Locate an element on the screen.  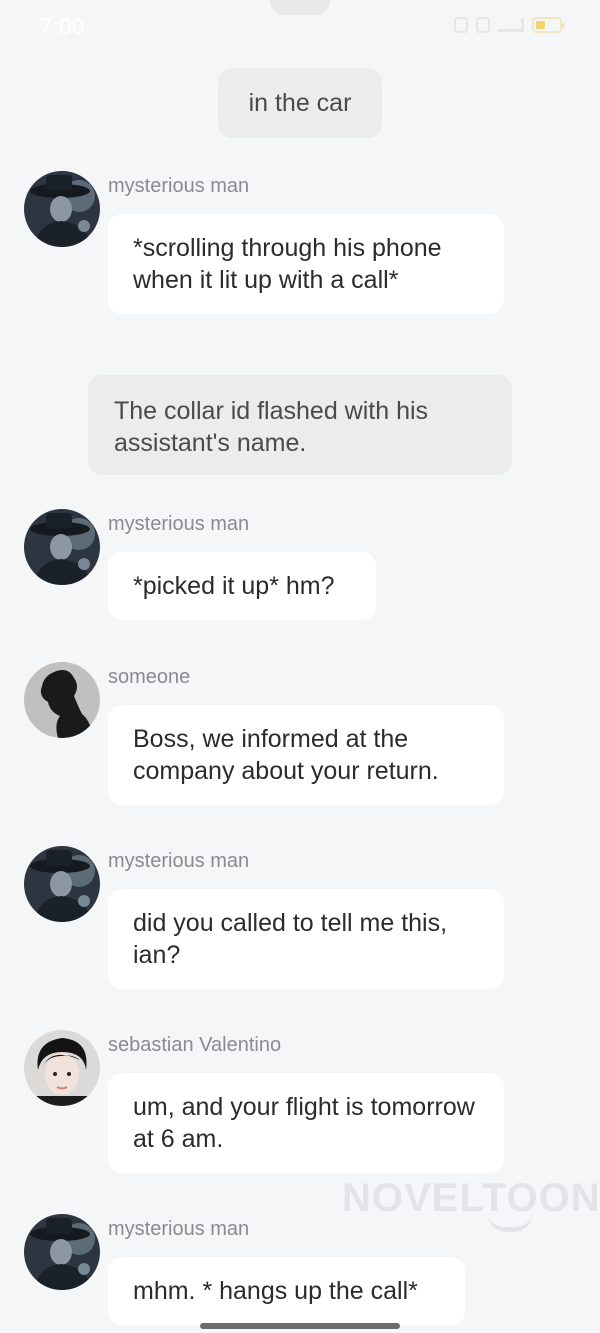
watermark-text: NOVELTOON is located at coordinates (471, 1198).